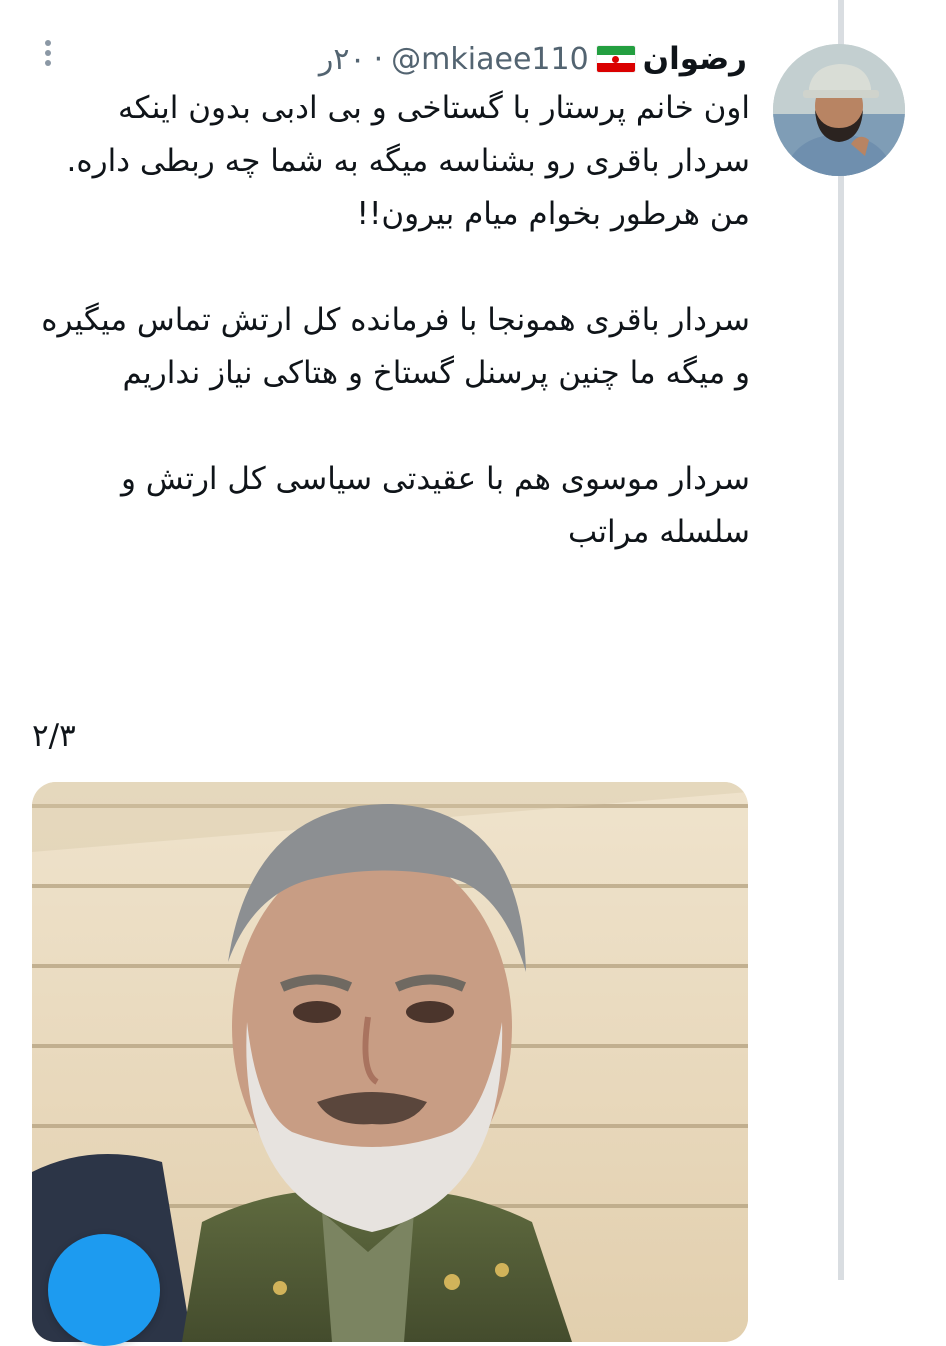  What do you see at coordinates (54, 736) in the screenshot?
I see `thread-counter: ۲/۳` at bounding box center [54, 736].